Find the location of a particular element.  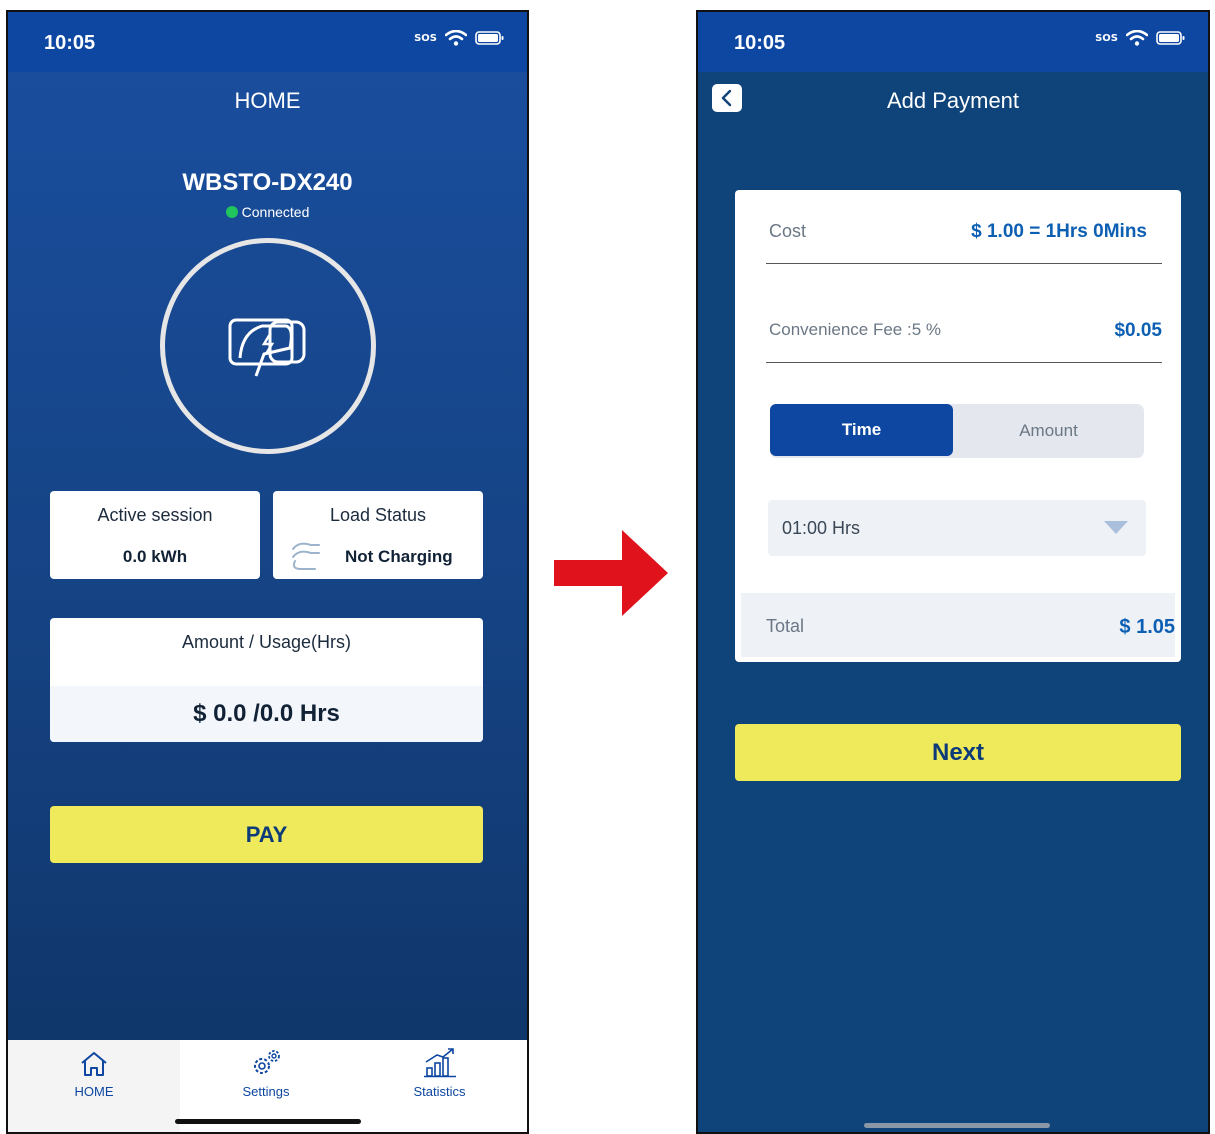

connection-status-label: Connected is located at coordinates (275, 212).